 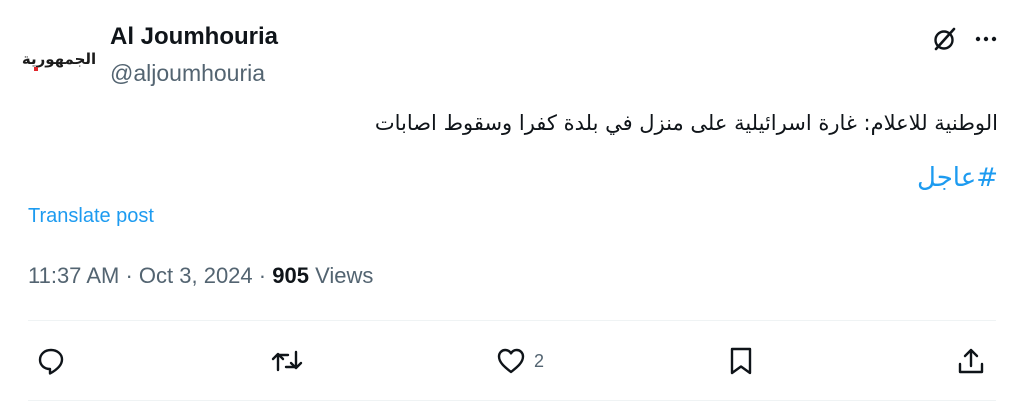 What do you see at coordinates (986, 39) in the screenshot?
I see `more-icon` at bounding box center [986, 39].